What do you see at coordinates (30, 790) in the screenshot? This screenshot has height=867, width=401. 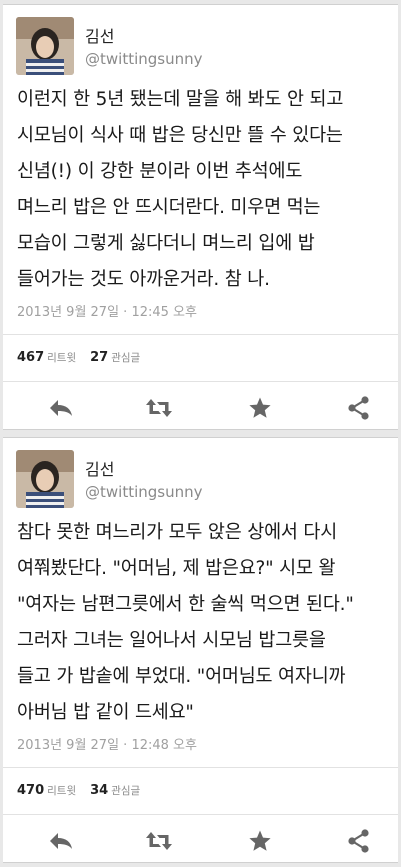 I see `retweet-count: 470` at bounding box center [30, 790].